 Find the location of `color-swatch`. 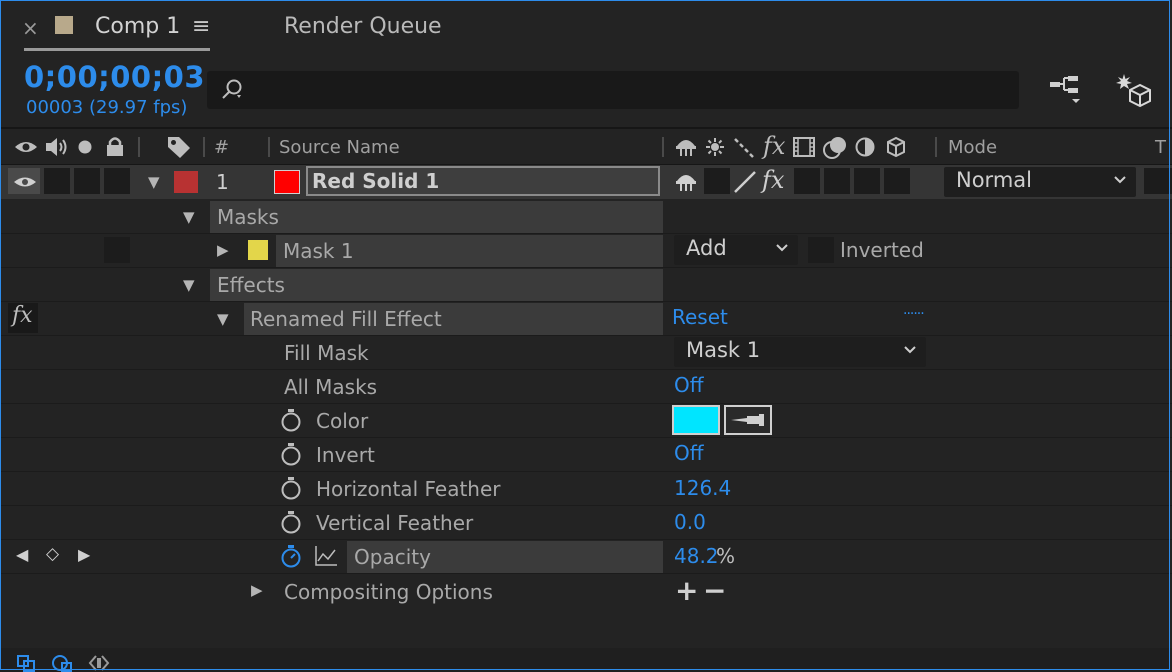

color-swatch is located at coordinates (696, 420).